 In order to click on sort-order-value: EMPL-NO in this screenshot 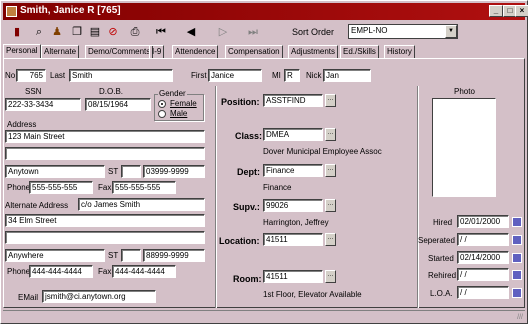, I will do `click(369, 30)`.